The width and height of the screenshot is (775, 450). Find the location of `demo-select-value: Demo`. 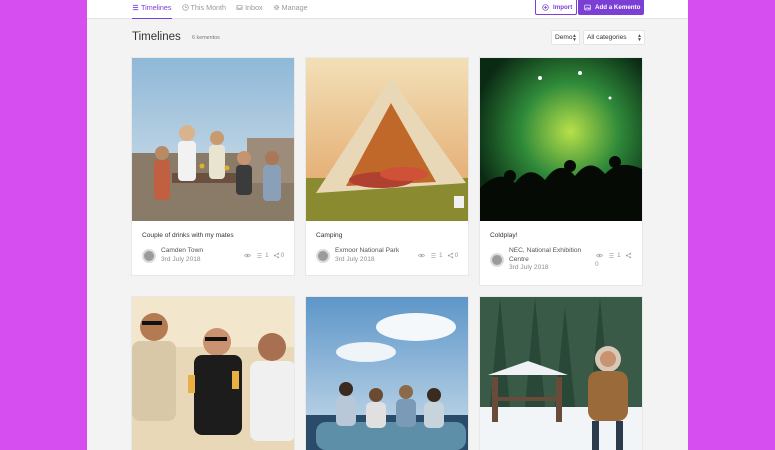

demo-select-value: Demo is located at coordinates (564, 37).